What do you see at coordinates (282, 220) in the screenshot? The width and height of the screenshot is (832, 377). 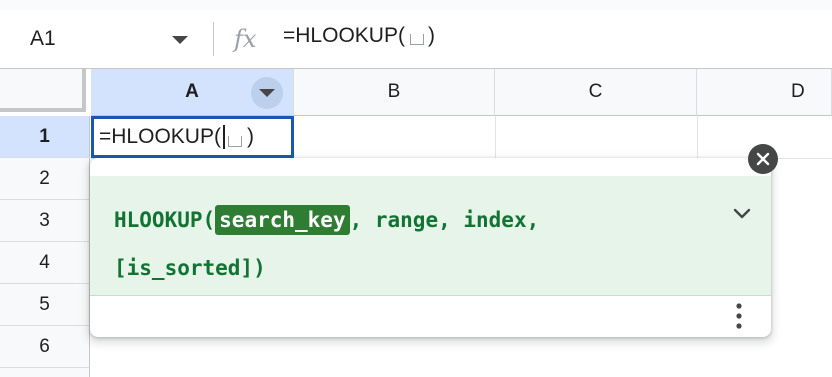 I see `active-argument: search_key` at bounding box center [282, 220].